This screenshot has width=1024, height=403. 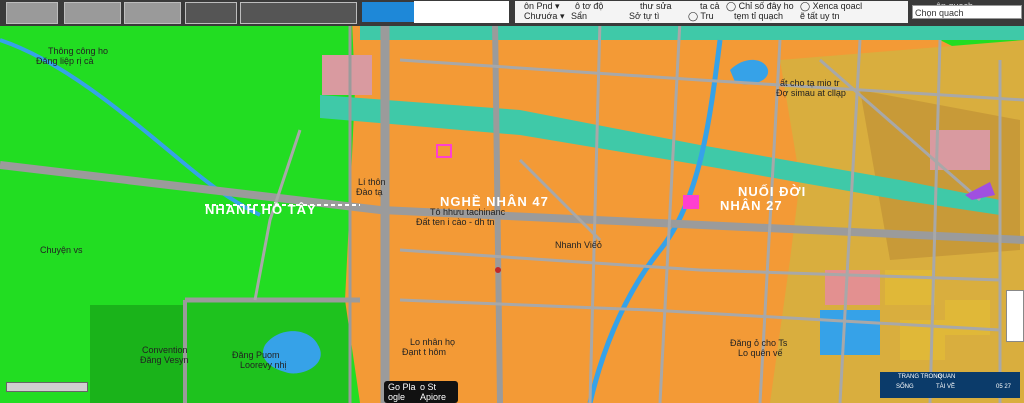 What do you see at coordinates (578, 245) in the screenshot?
I see `map-label: Nhanh Viếỏ` at bounding box center [578, 245].